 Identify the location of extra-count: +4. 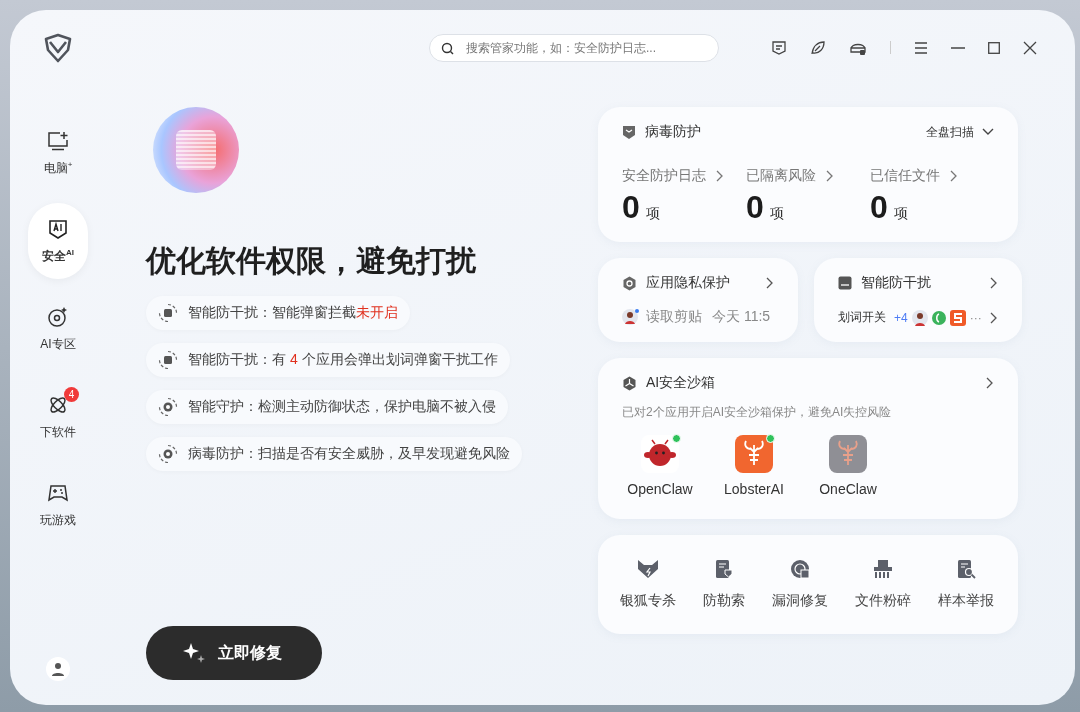
(901, 317).